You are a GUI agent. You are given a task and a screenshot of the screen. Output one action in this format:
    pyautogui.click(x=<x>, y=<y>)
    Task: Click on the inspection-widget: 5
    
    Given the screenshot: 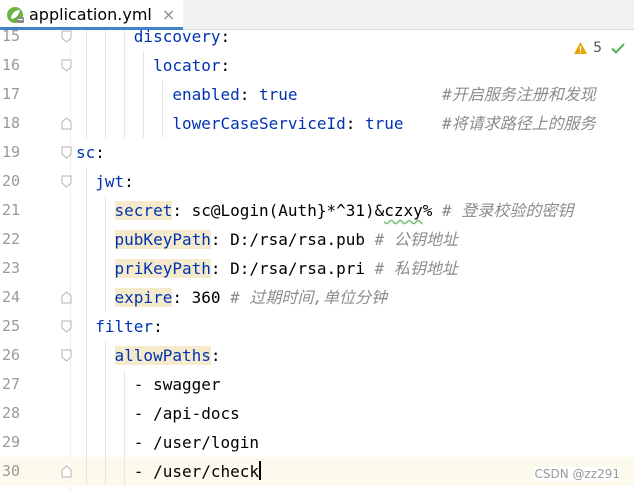 What is the action you would take?
    pyautogui.click(x=599, y=48)
    